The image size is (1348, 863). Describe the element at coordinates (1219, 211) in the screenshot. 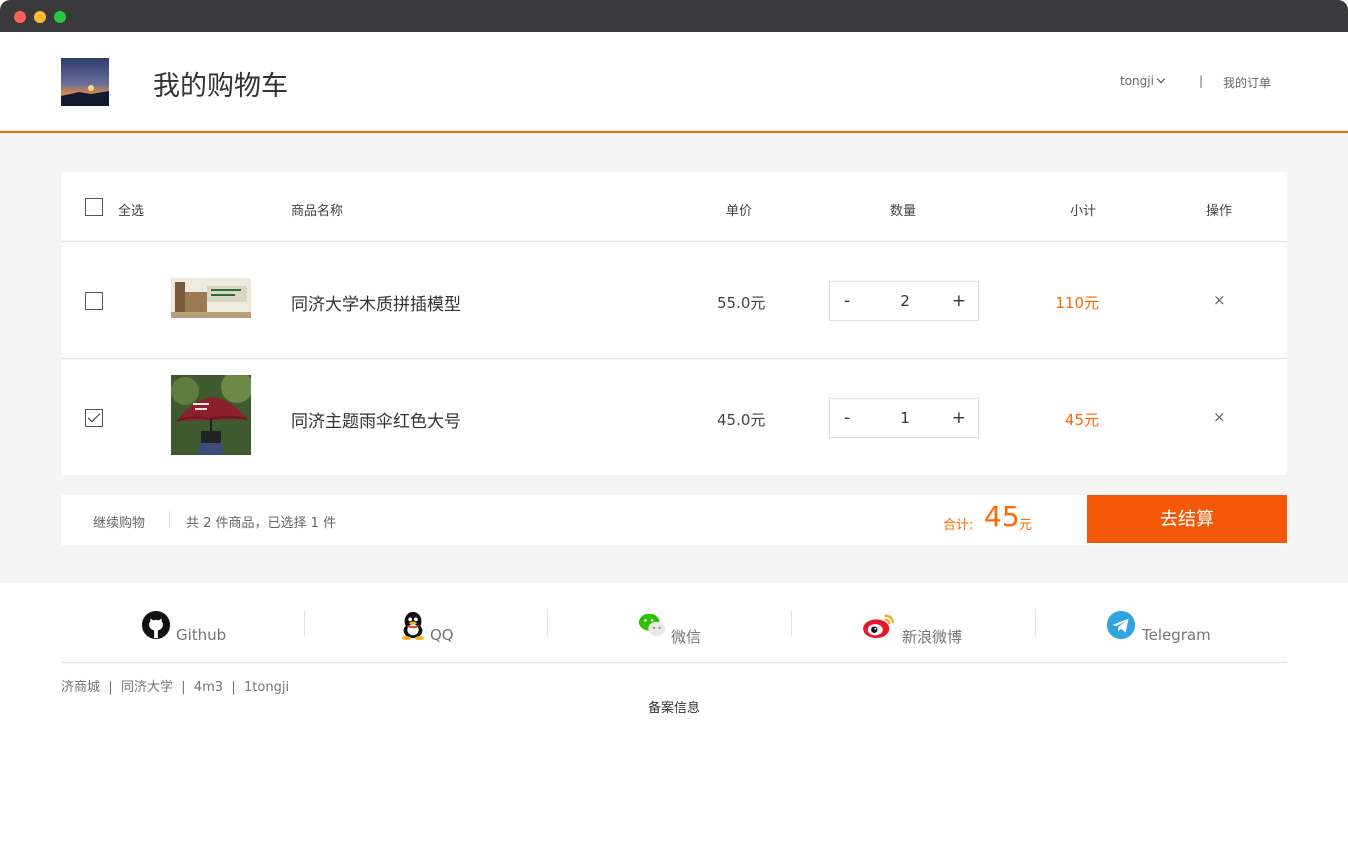

I see `column-header-action: 操作` at that location.